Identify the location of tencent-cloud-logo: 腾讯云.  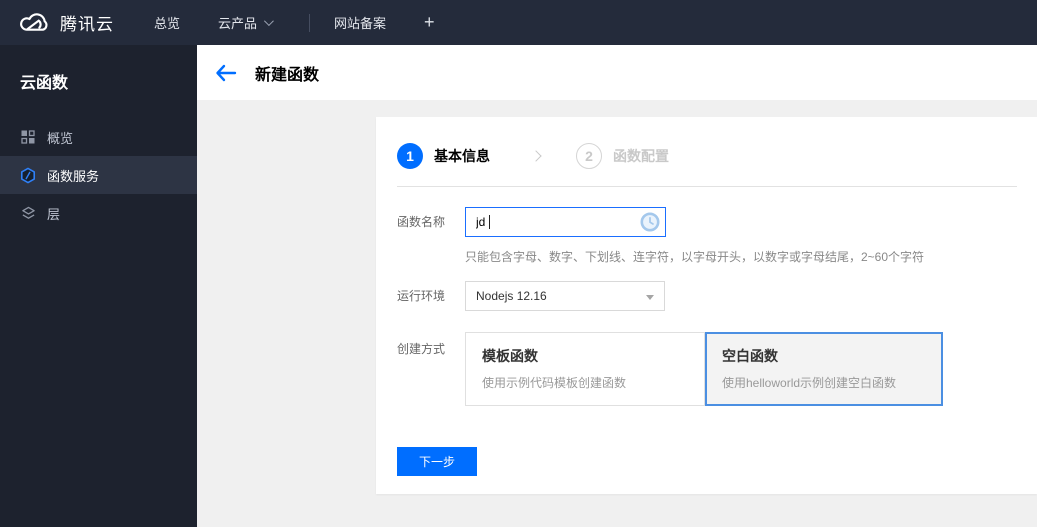
(66, 22).